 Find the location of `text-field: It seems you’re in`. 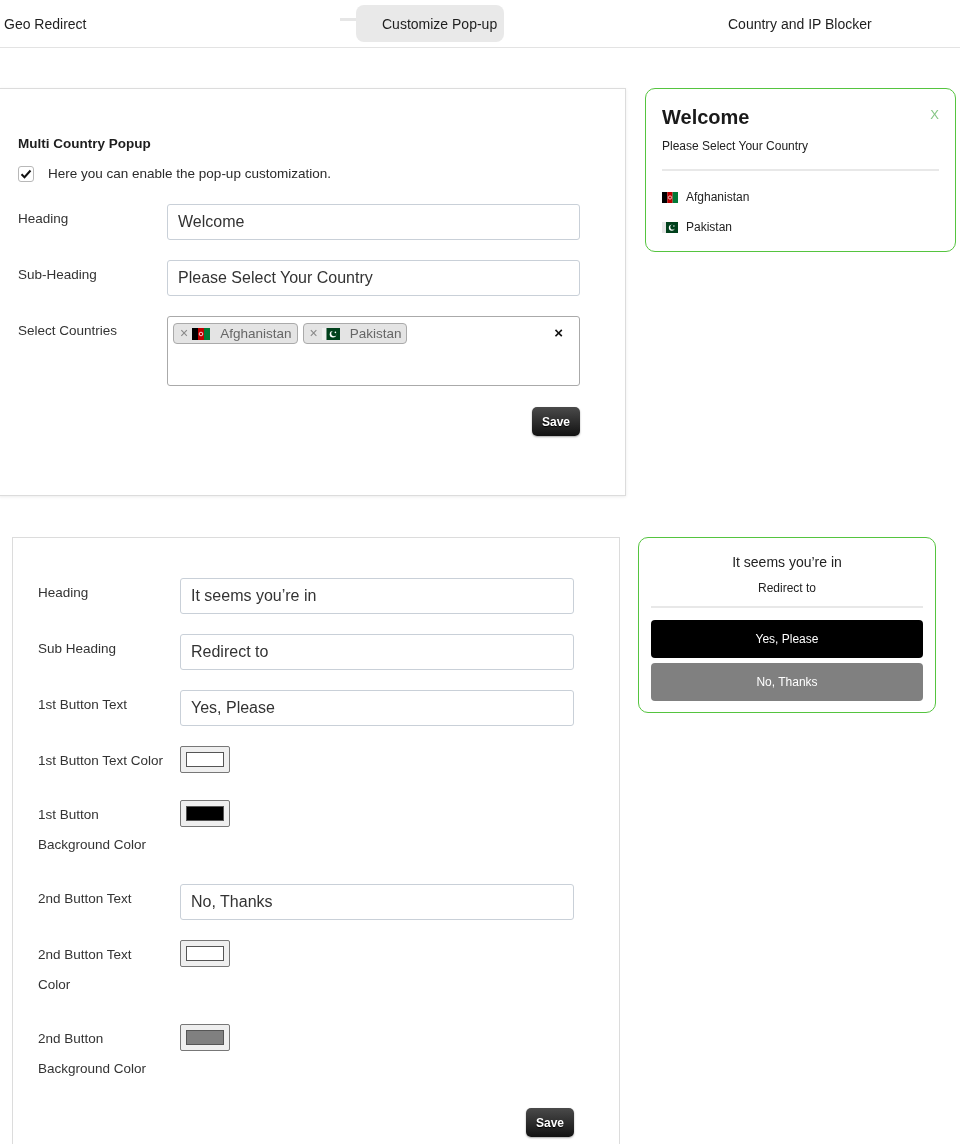

text-field: It seems you’re in is located at coordinates (377, 596).